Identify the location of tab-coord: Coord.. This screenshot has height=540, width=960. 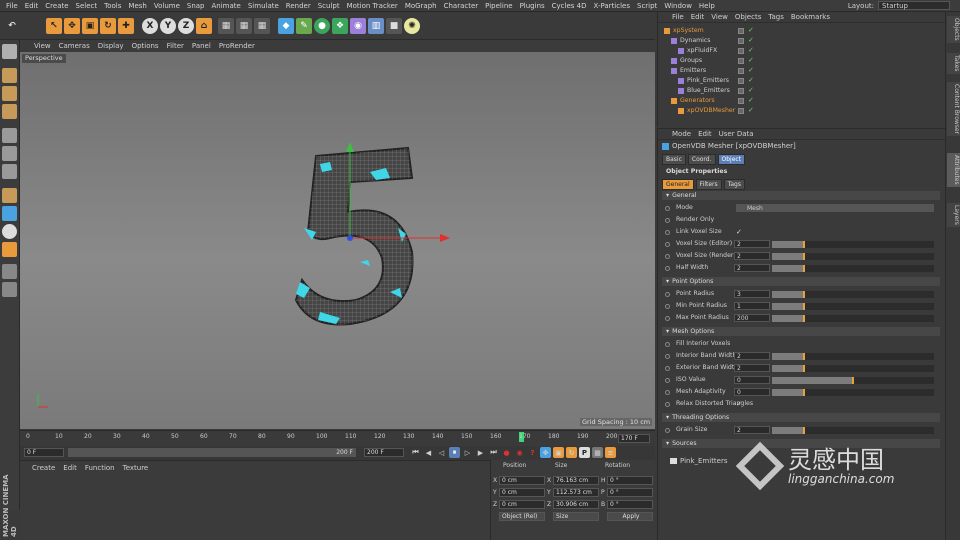
(701, 159).